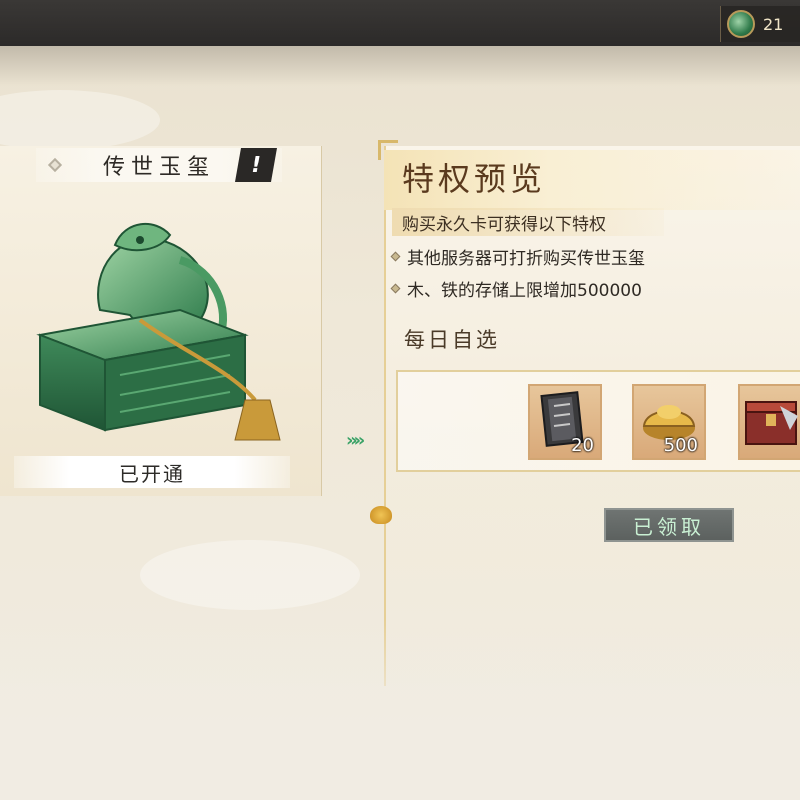 The width and height of the screenshot is (800, 800). What do you see at coordinates (400, 23) in the screenshot?
I see `top-bar` at bounding box center [400, 23].